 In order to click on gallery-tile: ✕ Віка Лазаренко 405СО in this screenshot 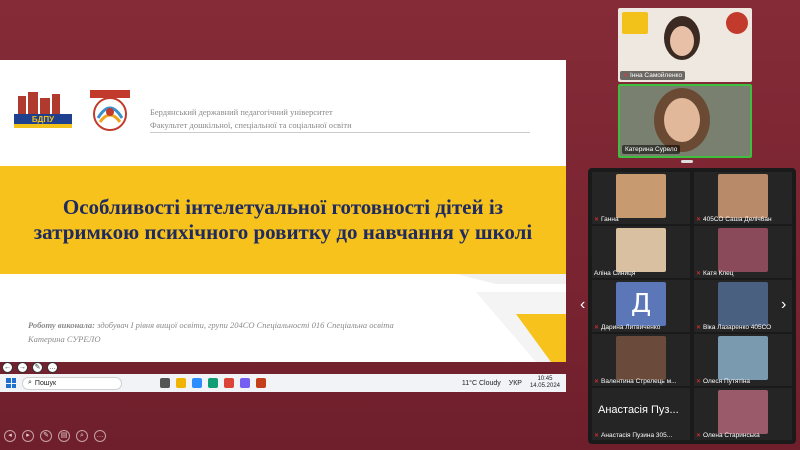, I will do `click(743, 306)`.